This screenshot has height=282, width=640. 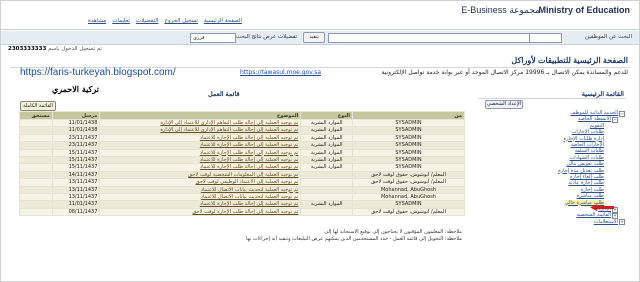 What do you see at coordinates (408, 197) in the screenshot?
I see `row-from: Mohannad, AbuGhosh` at bounding box center [408, 197].